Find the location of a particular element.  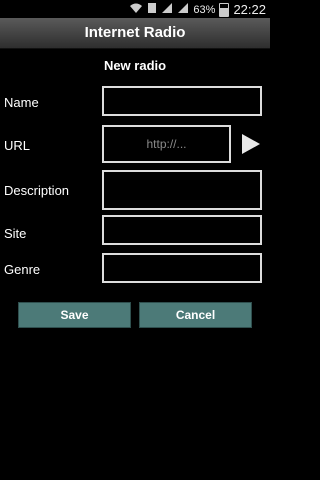

wifi-icon is located at coordinates (136, 9).